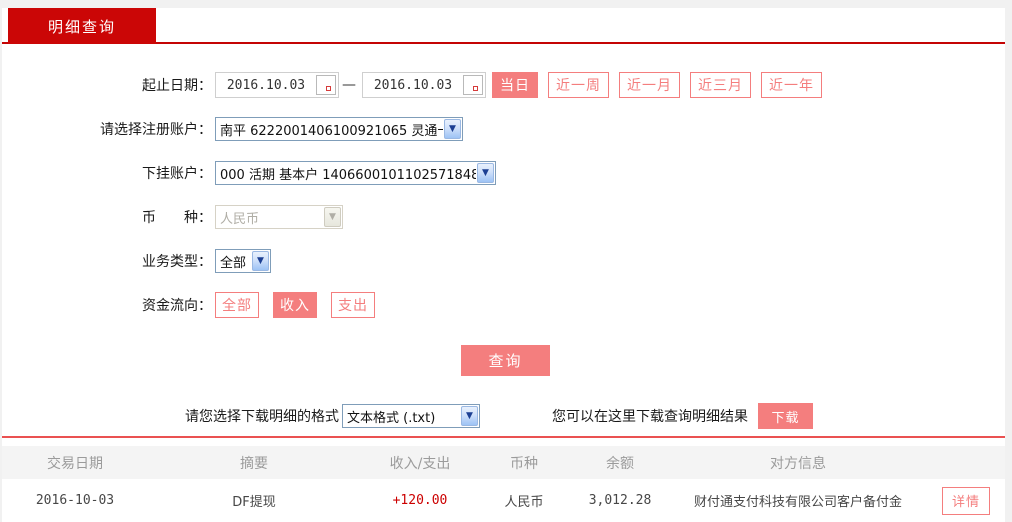  Describe the element at coordinates (720, 85) in the screenshot. I see `quick-range-quarter-button: 近三月` at that location.